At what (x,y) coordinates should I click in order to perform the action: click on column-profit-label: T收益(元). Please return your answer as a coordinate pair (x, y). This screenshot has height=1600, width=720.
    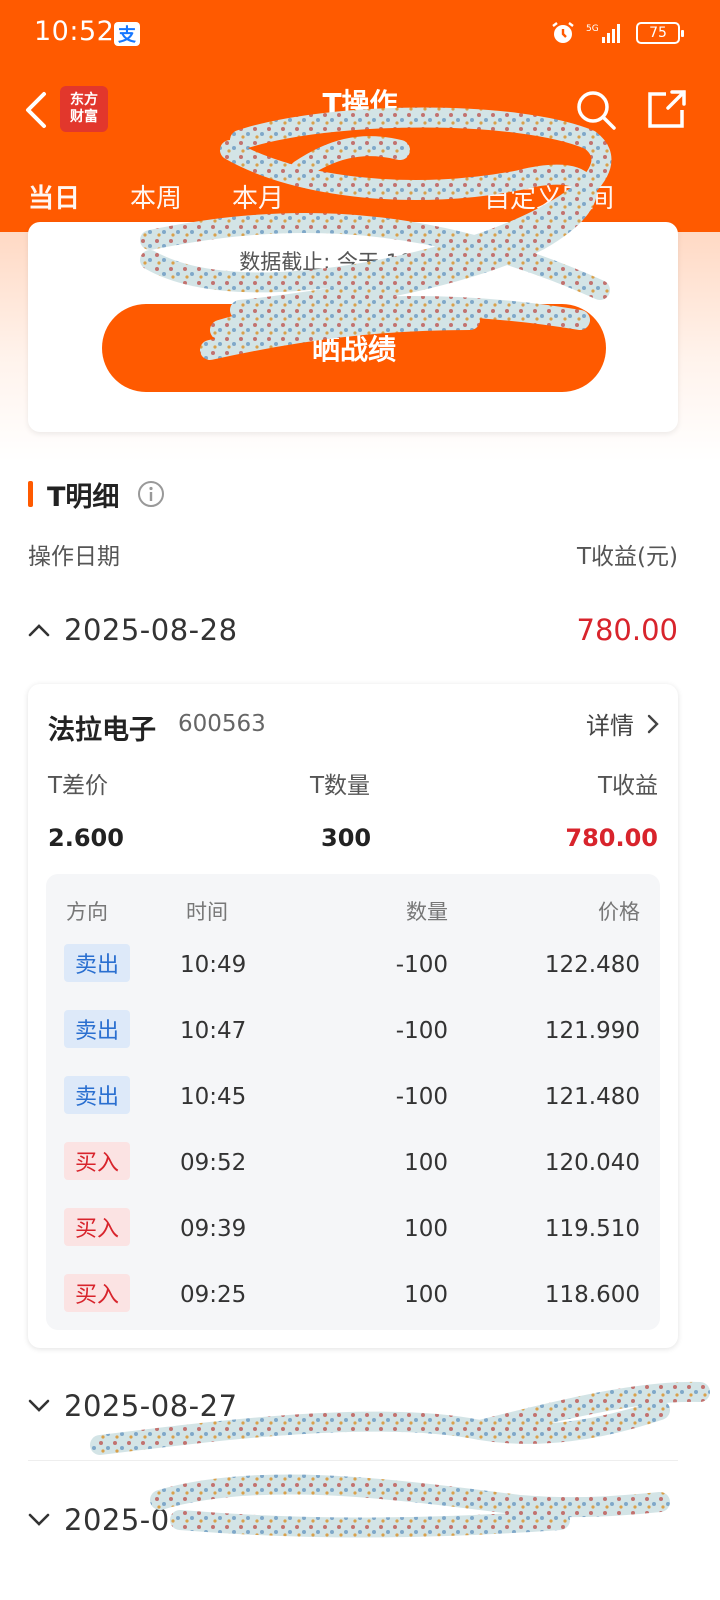
    Looking at the image, I should click on (627, 557).